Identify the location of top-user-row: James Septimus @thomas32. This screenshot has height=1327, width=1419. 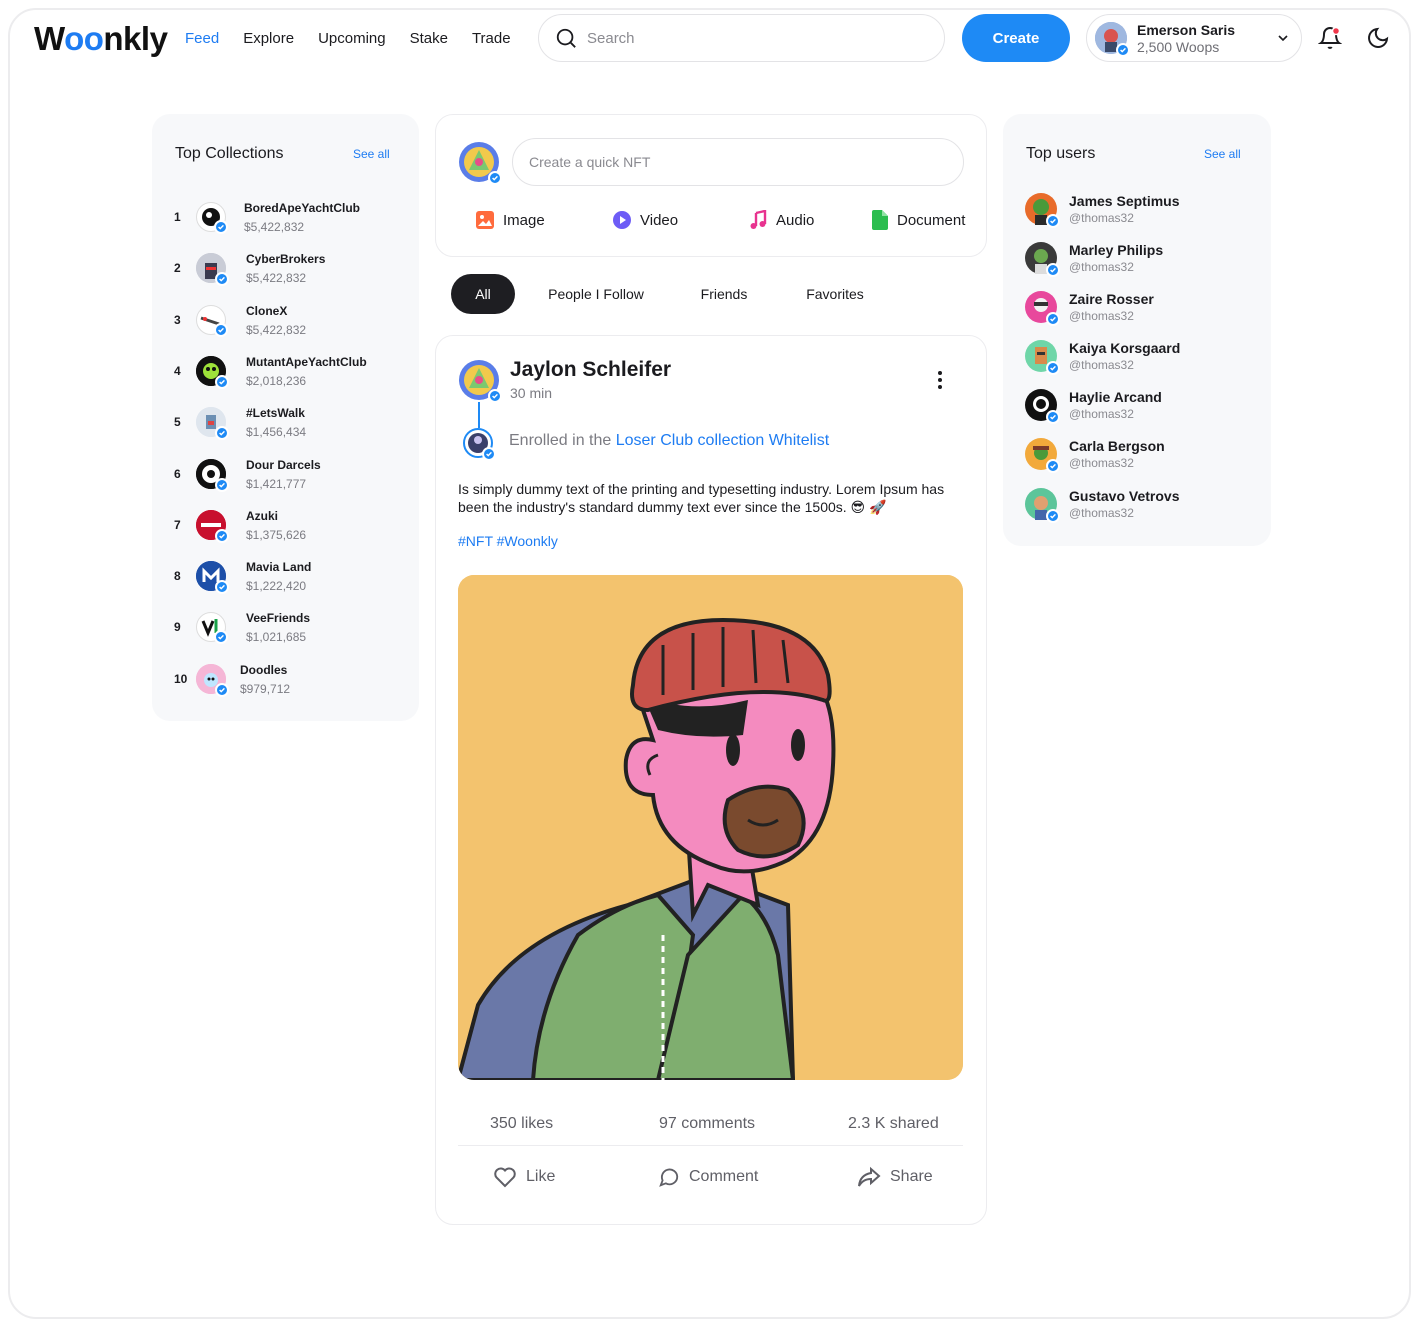
(1102, 210).